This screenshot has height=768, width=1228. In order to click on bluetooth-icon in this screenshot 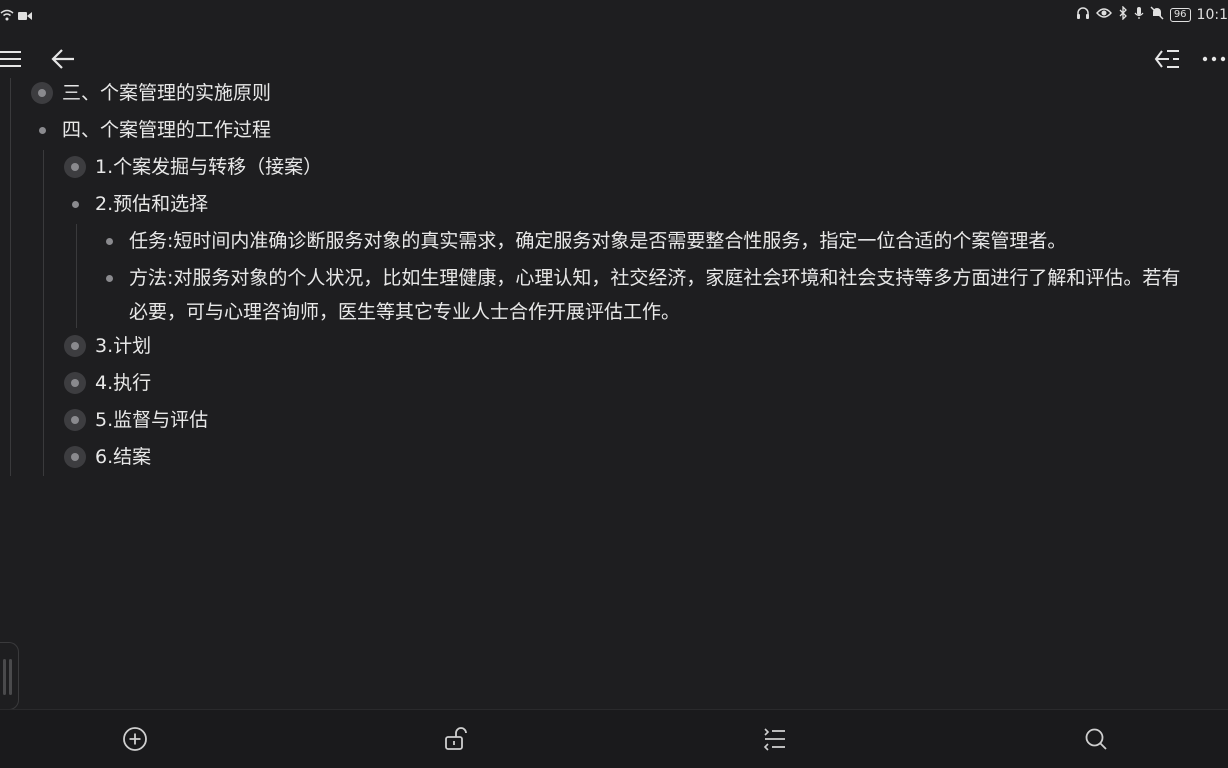, I will do `click(1123, 14)`.